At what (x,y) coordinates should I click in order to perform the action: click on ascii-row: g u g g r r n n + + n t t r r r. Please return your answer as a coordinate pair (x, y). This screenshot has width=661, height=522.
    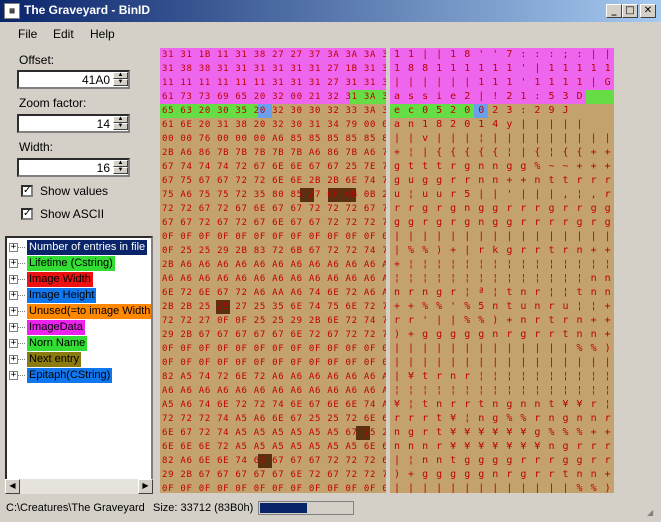
    Looking at the image, I should click on (503, 181).